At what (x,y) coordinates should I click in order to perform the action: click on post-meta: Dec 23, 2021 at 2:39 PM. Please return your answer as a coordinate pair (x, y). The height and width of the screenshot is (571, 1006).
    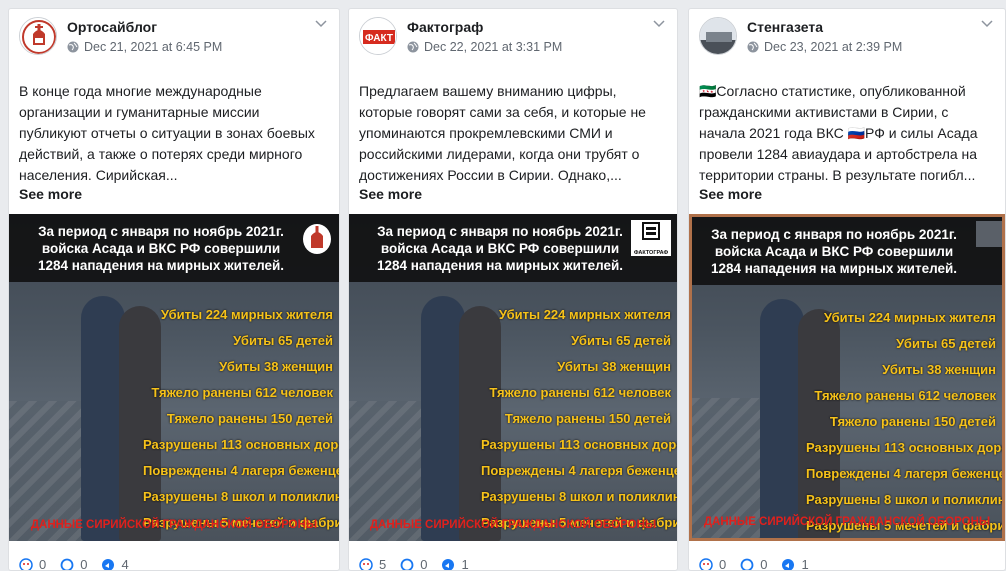
    Looking at the image, I should click on (824, 47).